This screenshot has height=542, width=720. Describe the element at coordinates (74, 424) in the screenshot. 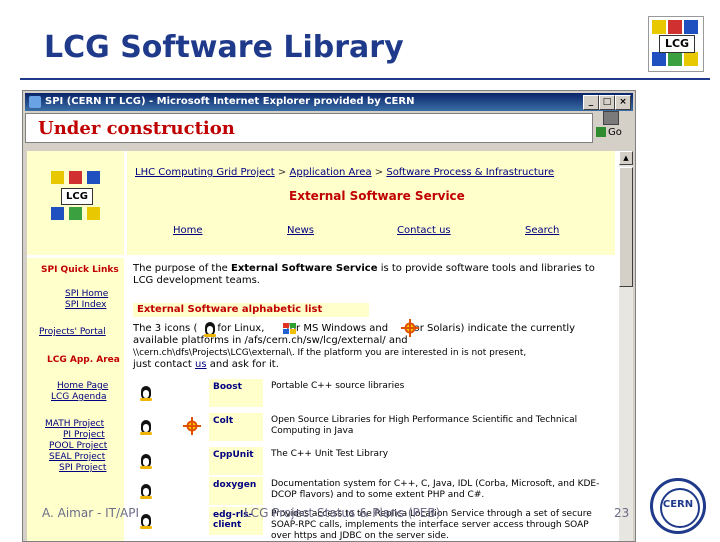

I see `sidebar-math-project: MATH Project` at that location.